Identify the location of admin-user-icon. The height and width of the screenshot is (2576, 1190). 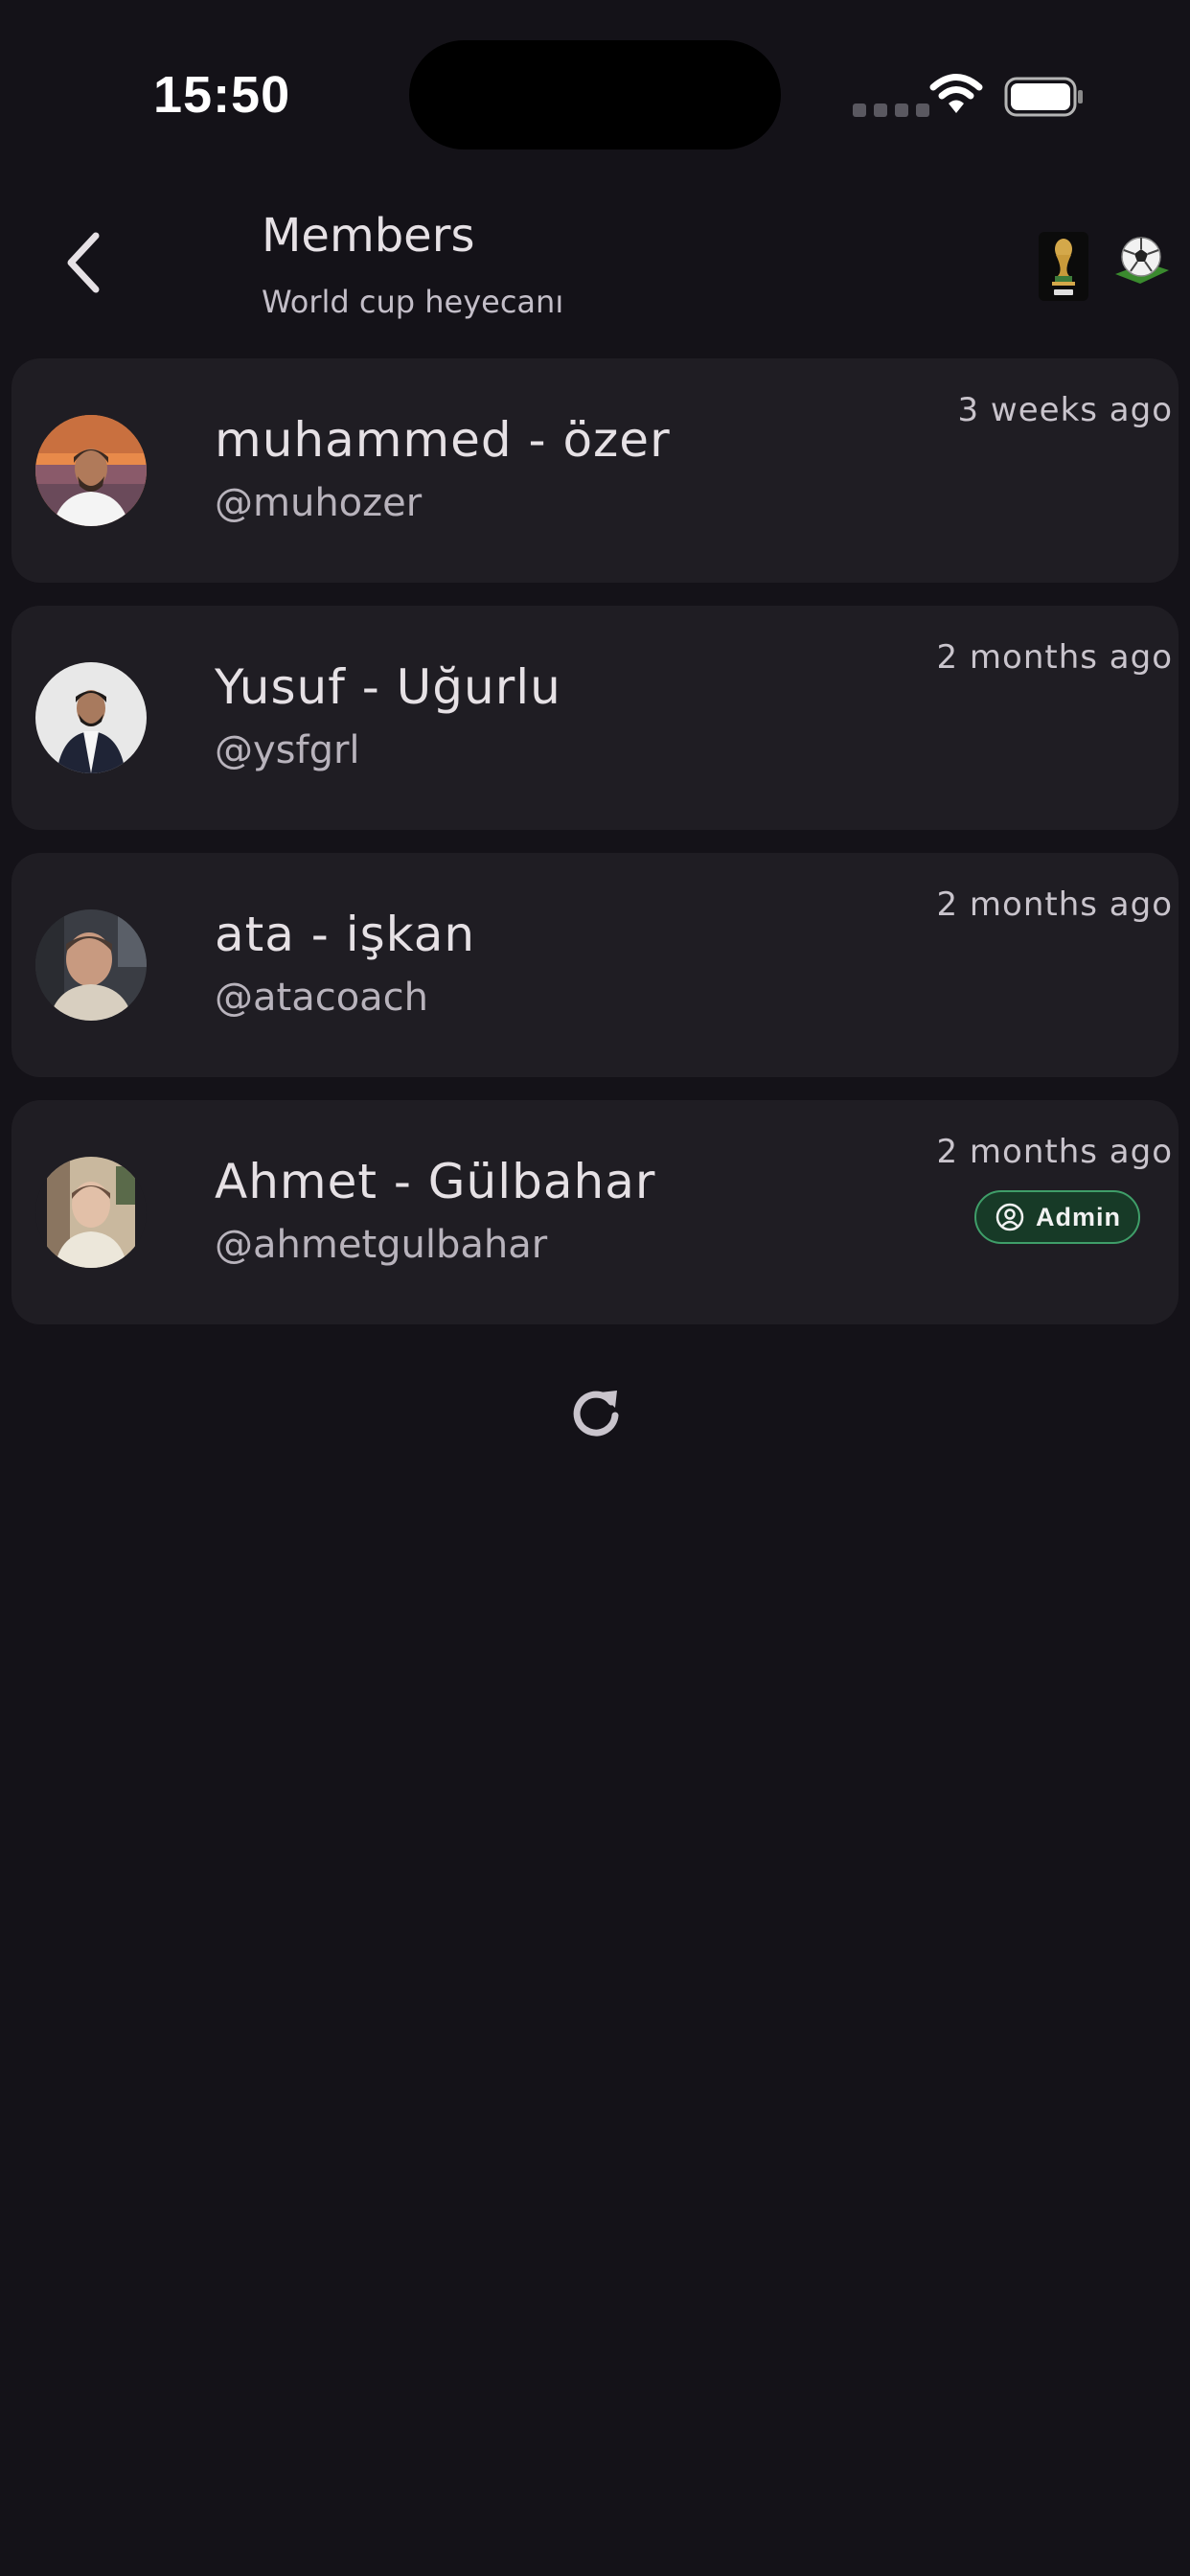
(1010, 1217).